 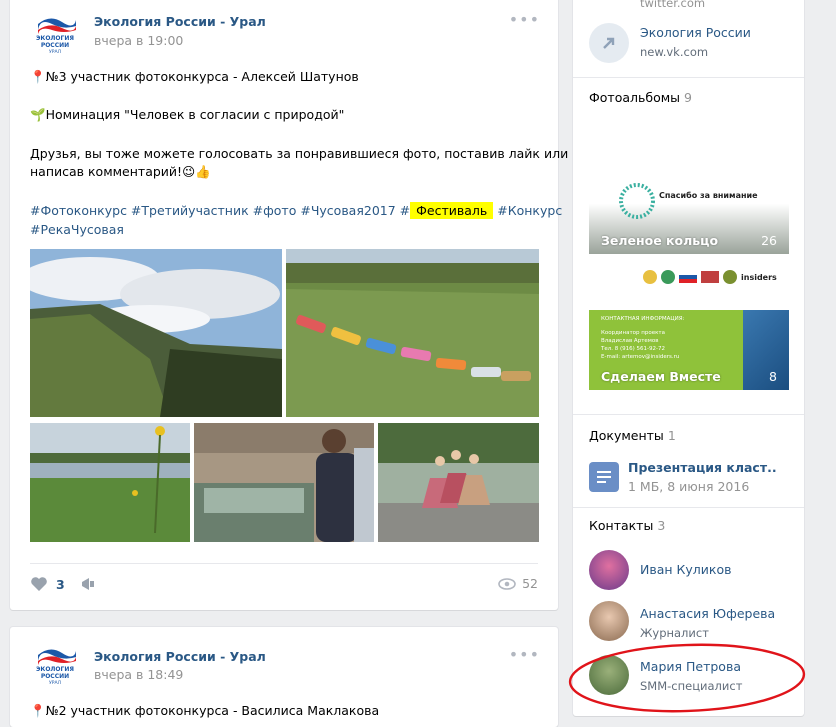 I want to click on album-count: 8, so click(x=773, y=376).